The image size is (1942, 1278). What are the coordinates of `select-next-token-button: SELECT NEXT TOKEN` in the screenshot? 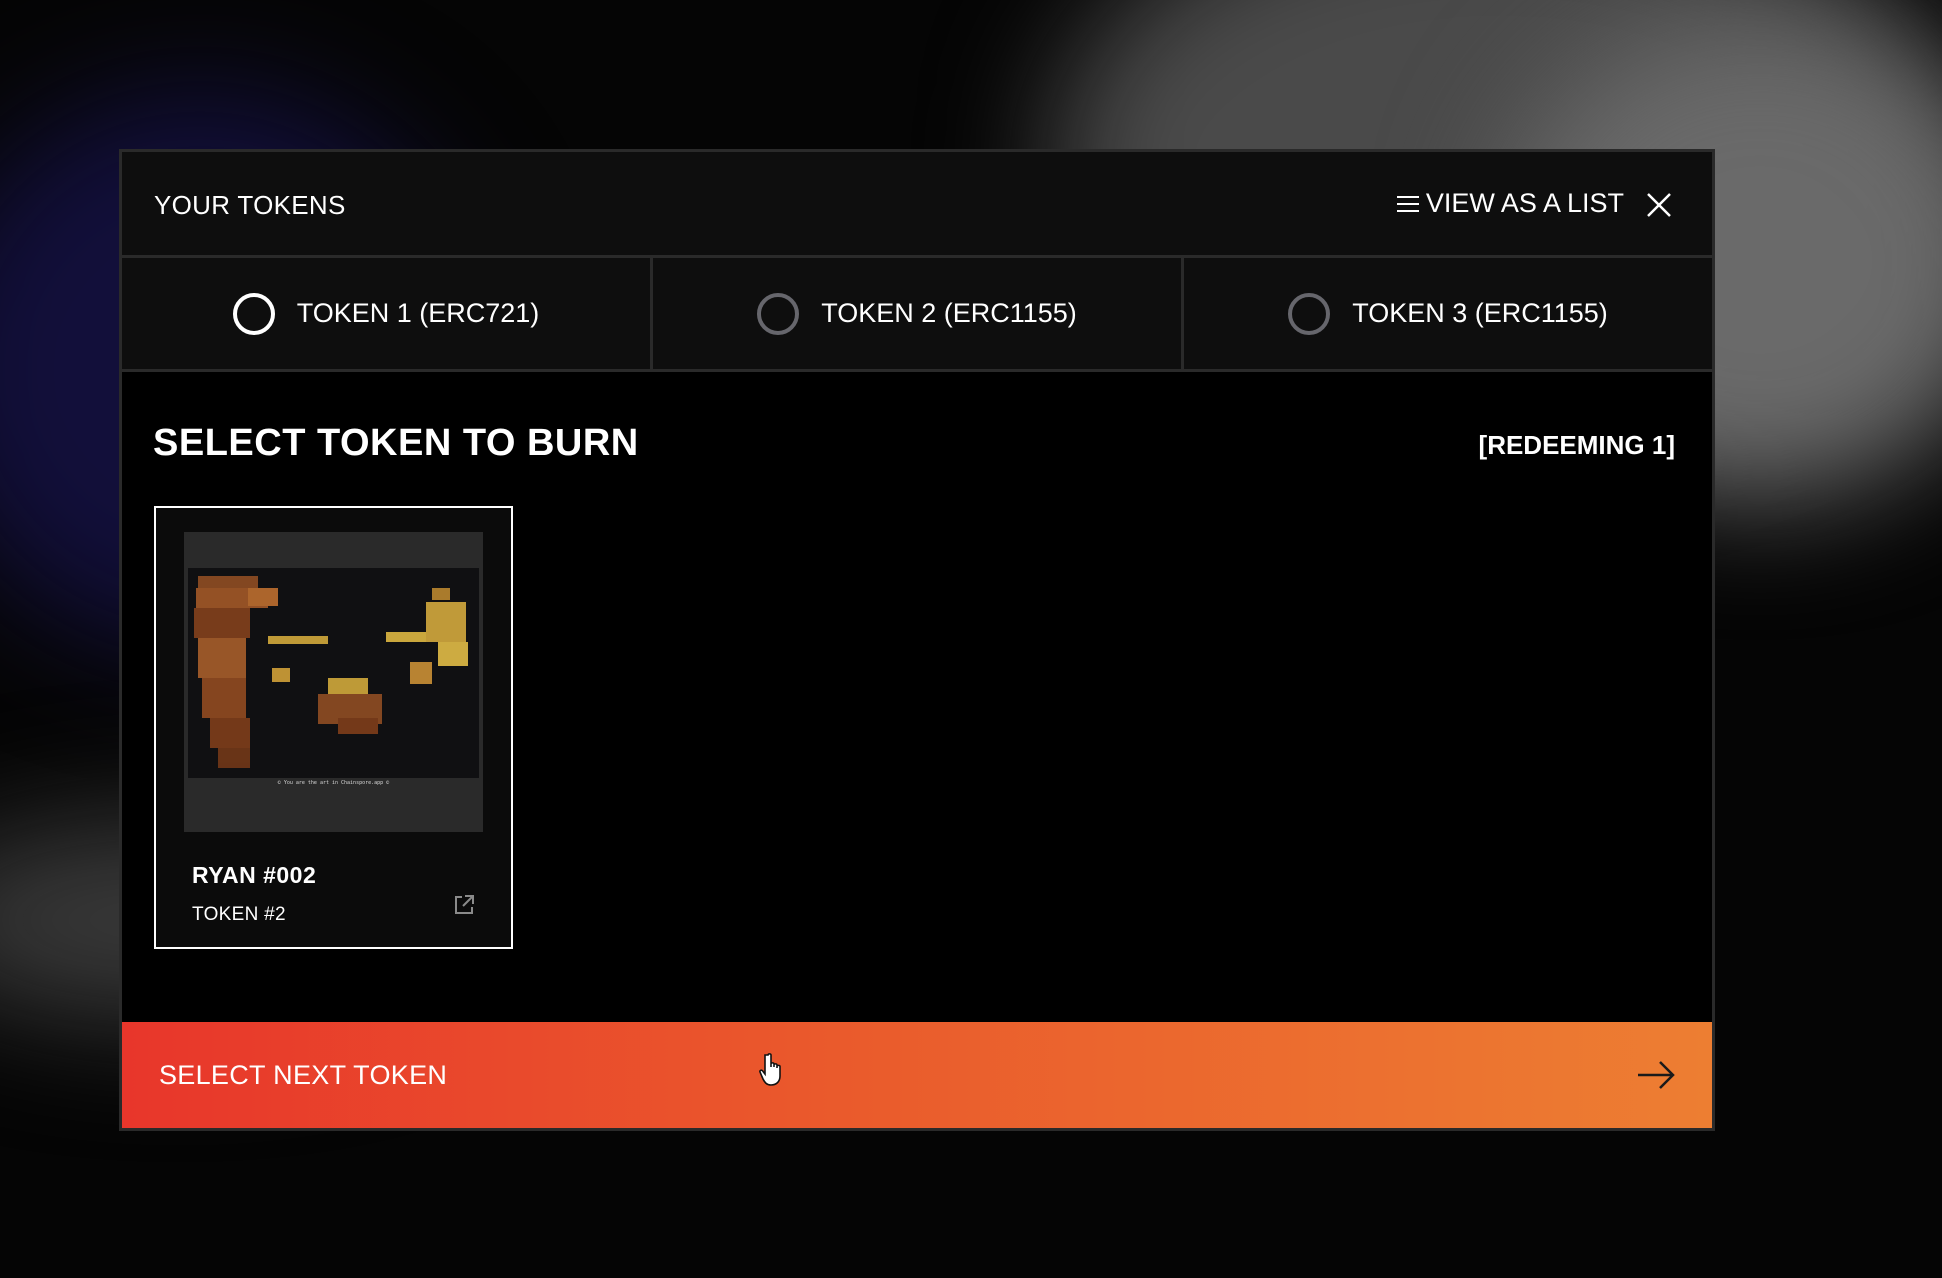 It's located at (917, 1075).